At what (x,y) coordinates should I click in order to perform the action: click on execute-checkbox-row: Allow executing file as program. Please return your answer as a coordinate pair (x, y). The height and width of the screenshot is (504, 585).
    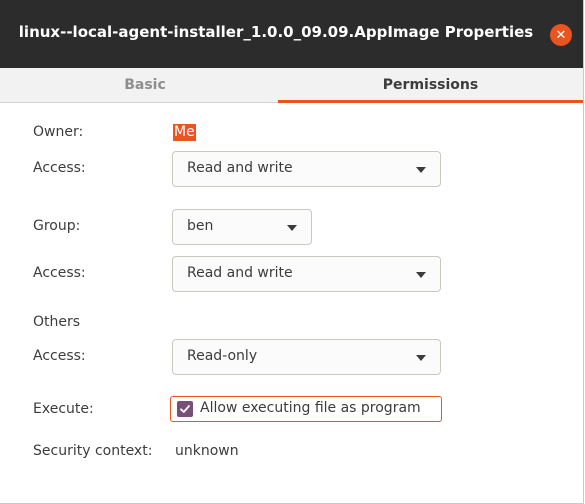
    Looking at the image, I should click on (306, 409).